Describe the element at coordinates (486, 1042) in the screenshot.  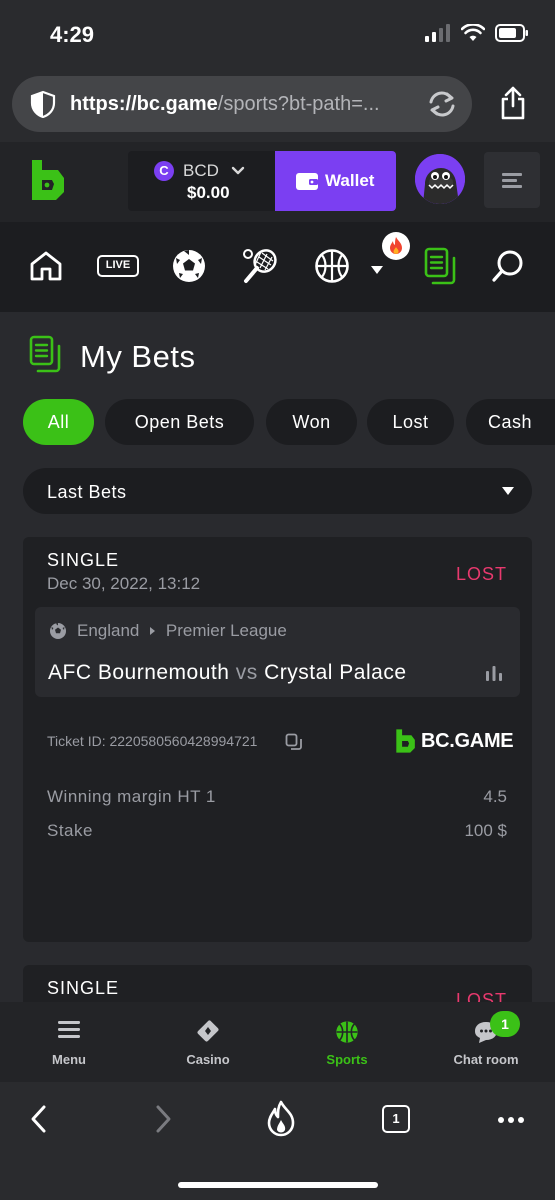
I see `tab-chat-room: 1 Chat room` at that location.